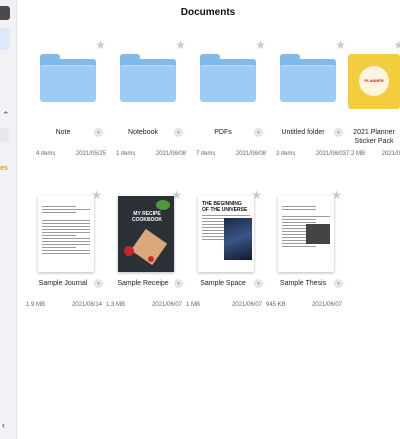  What do you see at coordinates (226, 234) in the screenshot?
I see `document-thumbnail: THE BEGINNING OF THE UNIVERSE` at bounding box center [226, 234].